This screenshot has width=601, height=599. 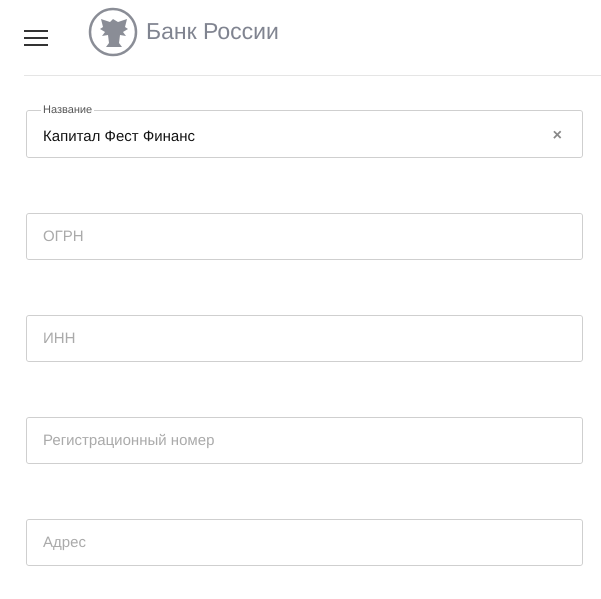 What do you see at coordinates (557, 136) in the screenshot?
I see `clear-button: ×` at bounding box center [557, 136].